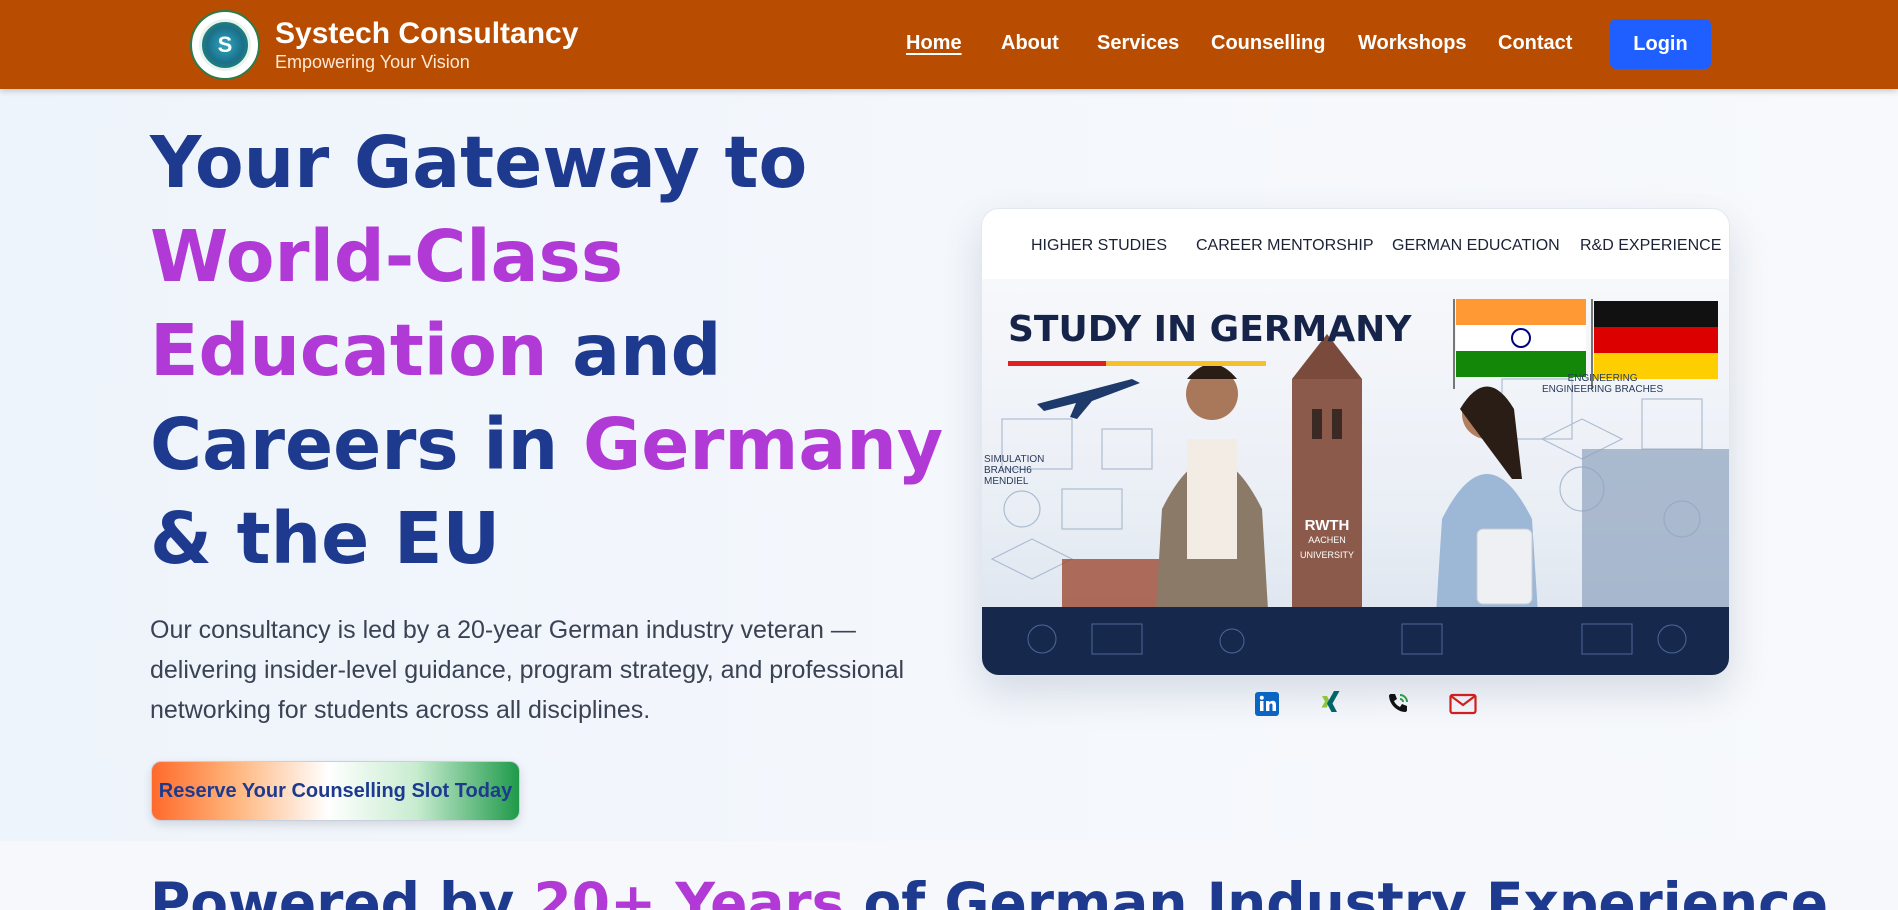 Image resolution: width=1898 pixels, height=910 pixels. What do you see at coordinates (372, 62) in the screenshot?
I see `brand-tagline: Empowering Your Vision` at bounding box center [372, 62].